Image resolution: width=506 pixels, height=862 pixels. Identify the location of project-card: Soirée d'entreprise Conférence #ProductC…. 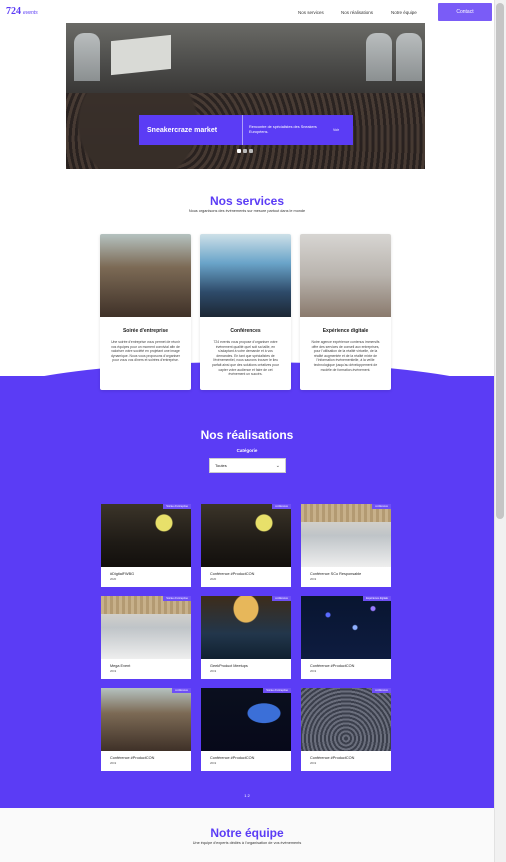
(246, 729).